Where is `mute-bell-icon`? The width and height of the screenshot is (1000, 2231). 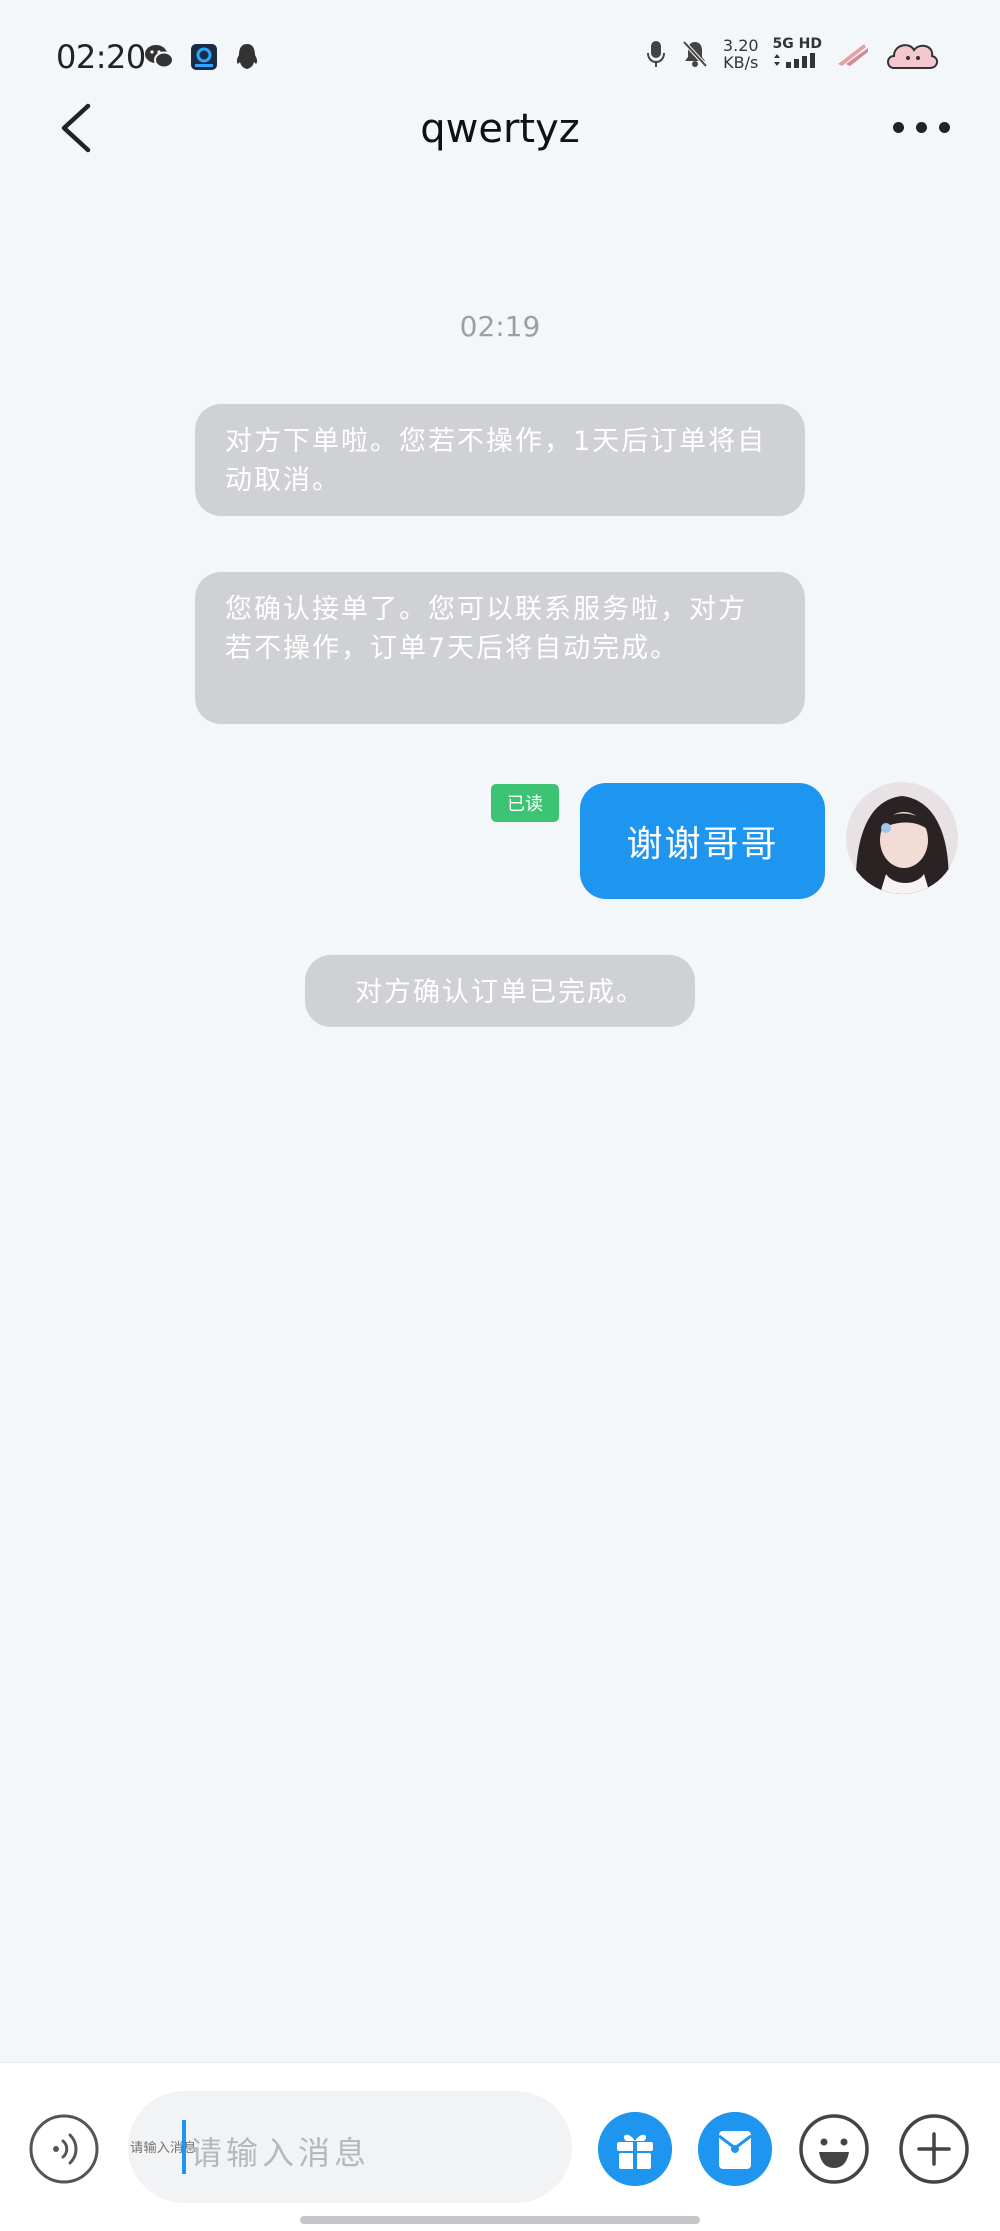 mute-bell-icon is located at coordinates (695, 54).